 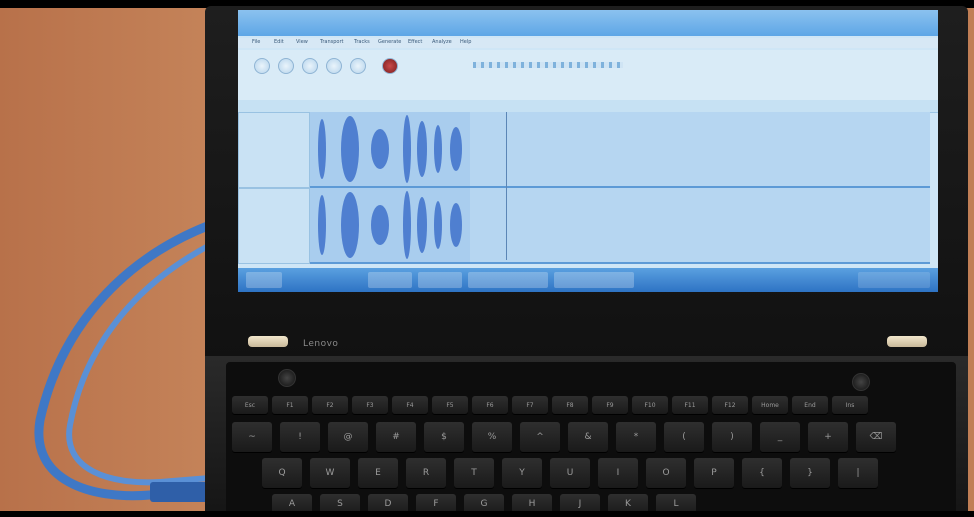 What do you see at coordinates (894, 280) in the screenshot?
I see `system-tray` at bounding box center [894, 280].